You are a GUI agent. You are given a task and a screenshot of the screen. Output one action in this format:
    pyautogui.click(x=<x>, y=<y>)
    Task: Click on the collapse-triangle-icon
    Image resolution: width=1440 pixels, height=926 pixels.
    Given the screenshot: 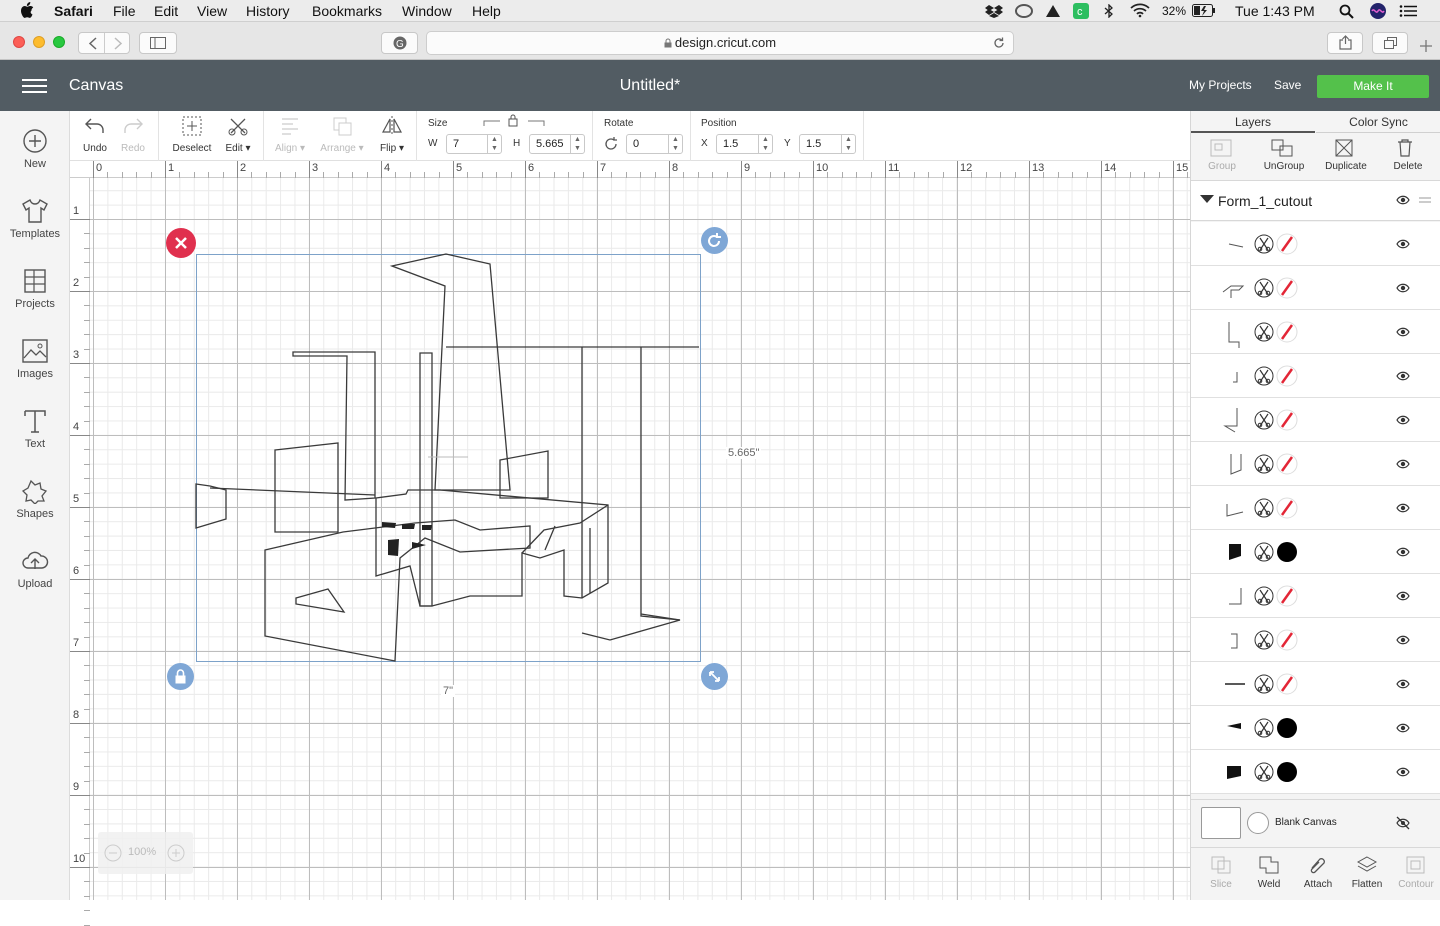 What is the action you would take?
    pyautogui.click(x=1207, y=199)
    